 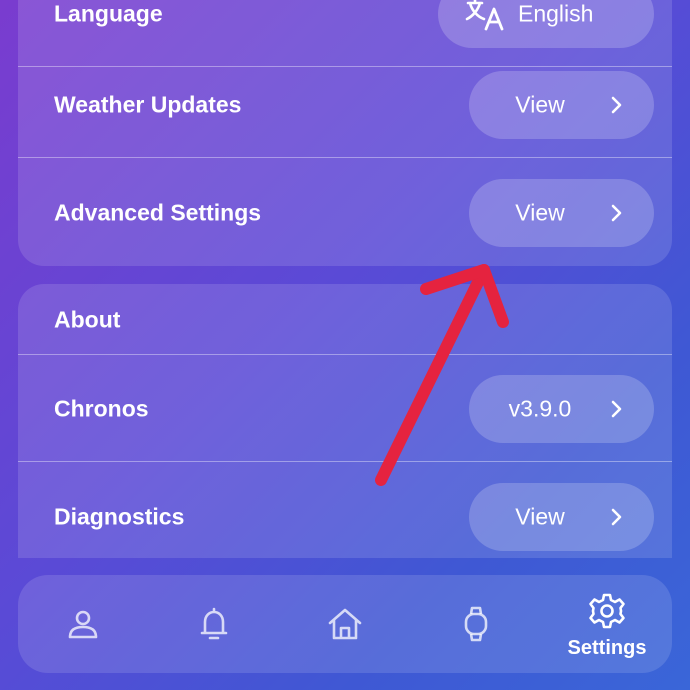 I want to click on watch-icon, so click(x=476, y=624).